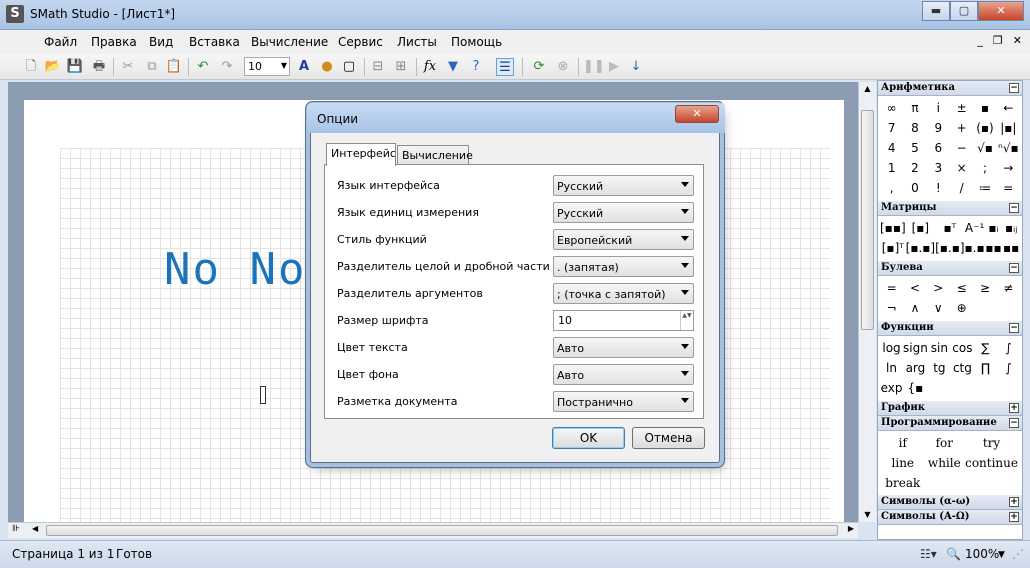 The width and height of the screenshot is (1030, 568). What do you see at coordinates (984, 288) in the screenshot?
I see `boolean-symbol: ≥` at bounding box center [984, 288].